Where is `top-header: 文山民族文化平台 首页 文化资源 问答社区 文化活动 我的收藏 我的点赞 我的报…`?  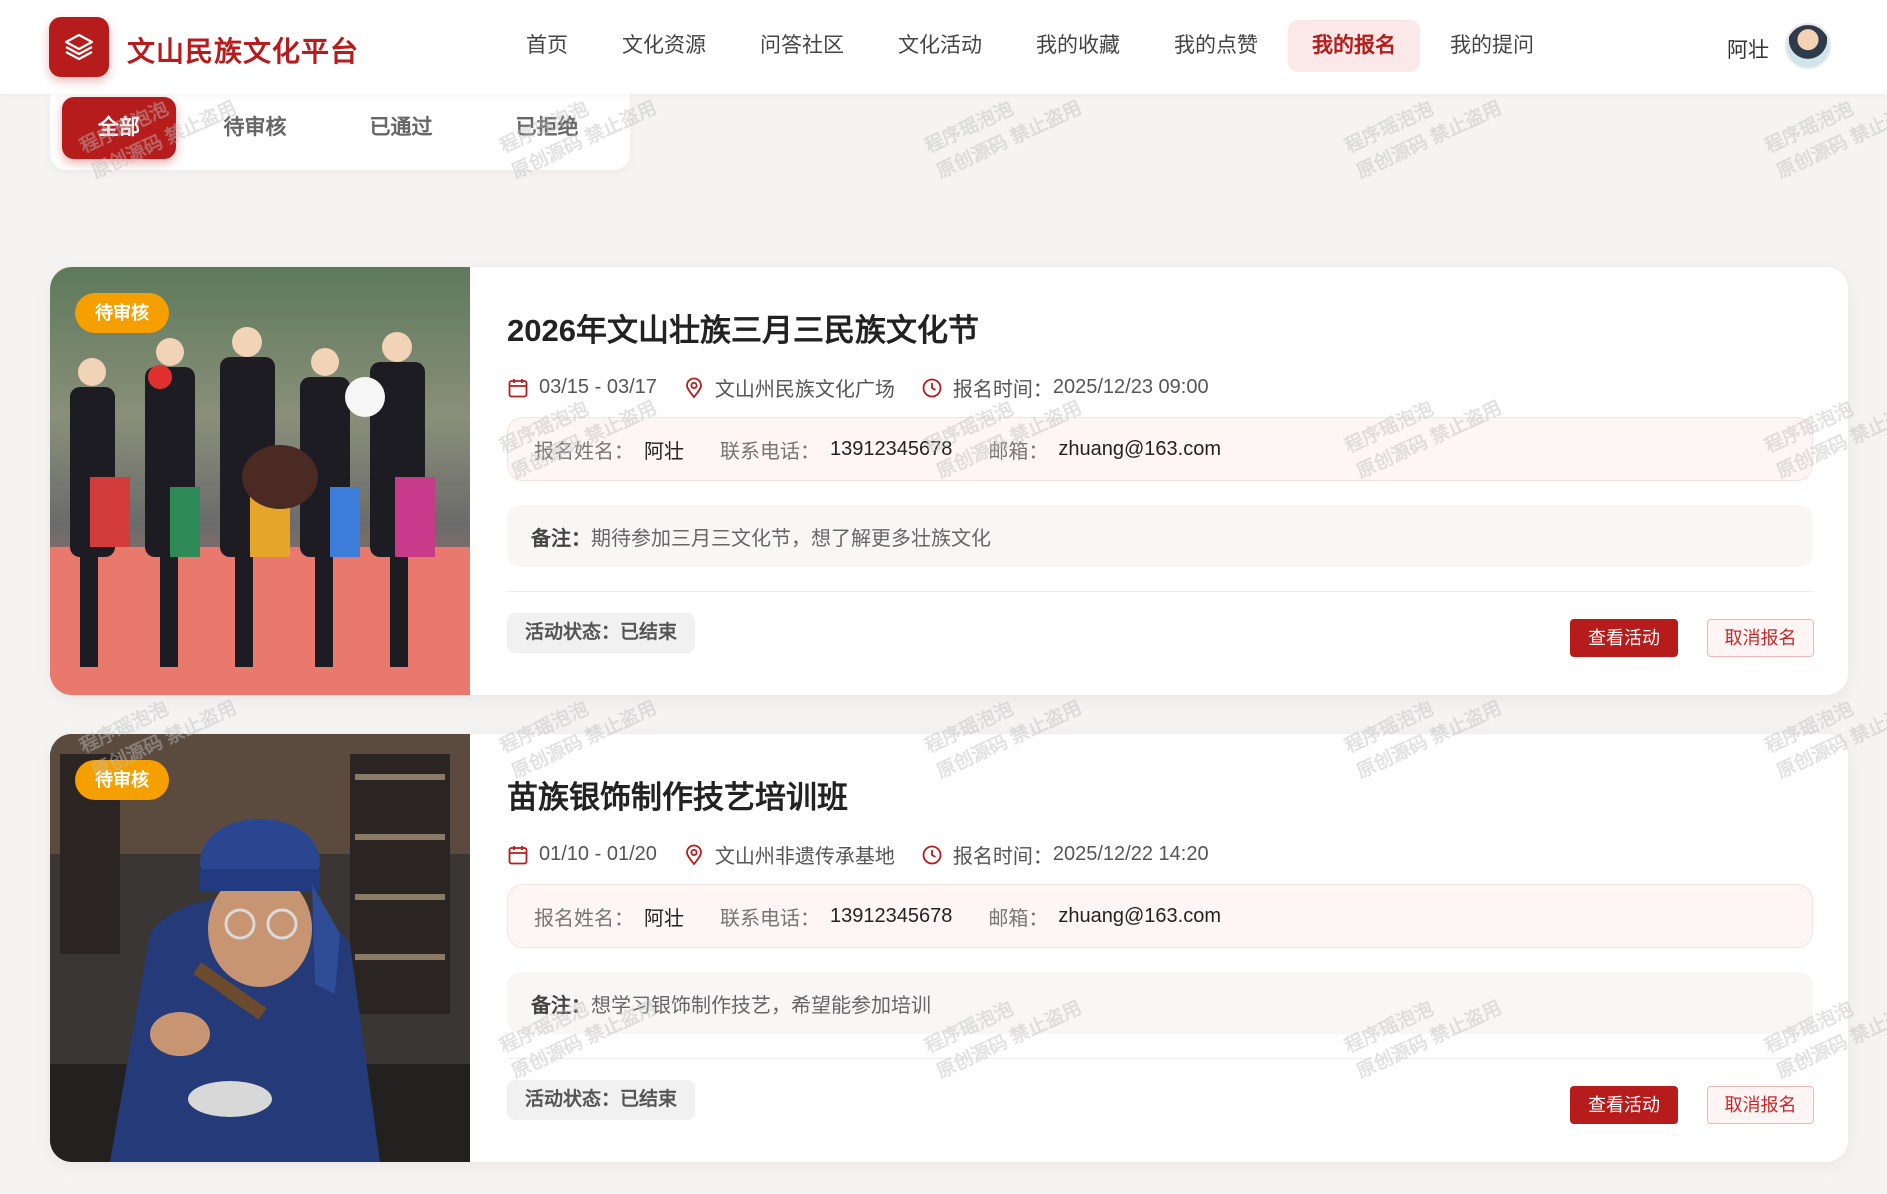
top-header: 文山民族文化平台 首页 文化资源 问答社区 文化活动 我的收藏 我的点赞 我的报… is located at coordinates (943, 47).